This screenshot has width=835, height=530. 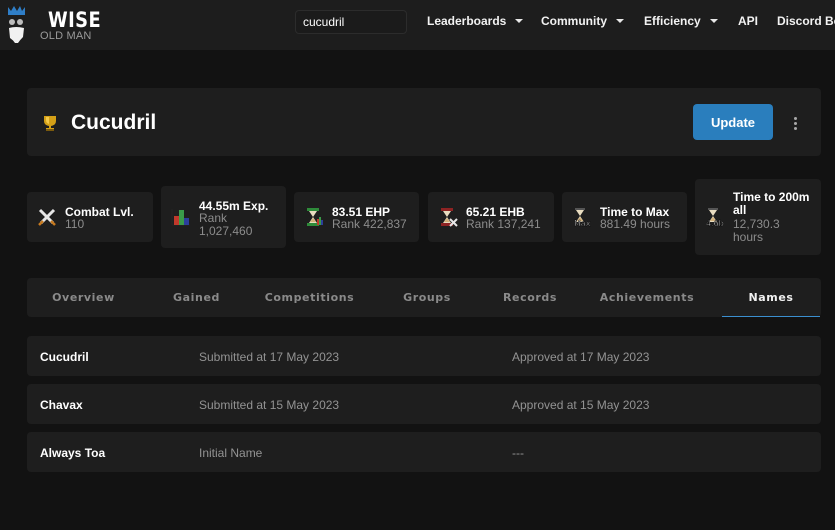 I want to click on crossed-swords-icon, so click(x=47, y=217).